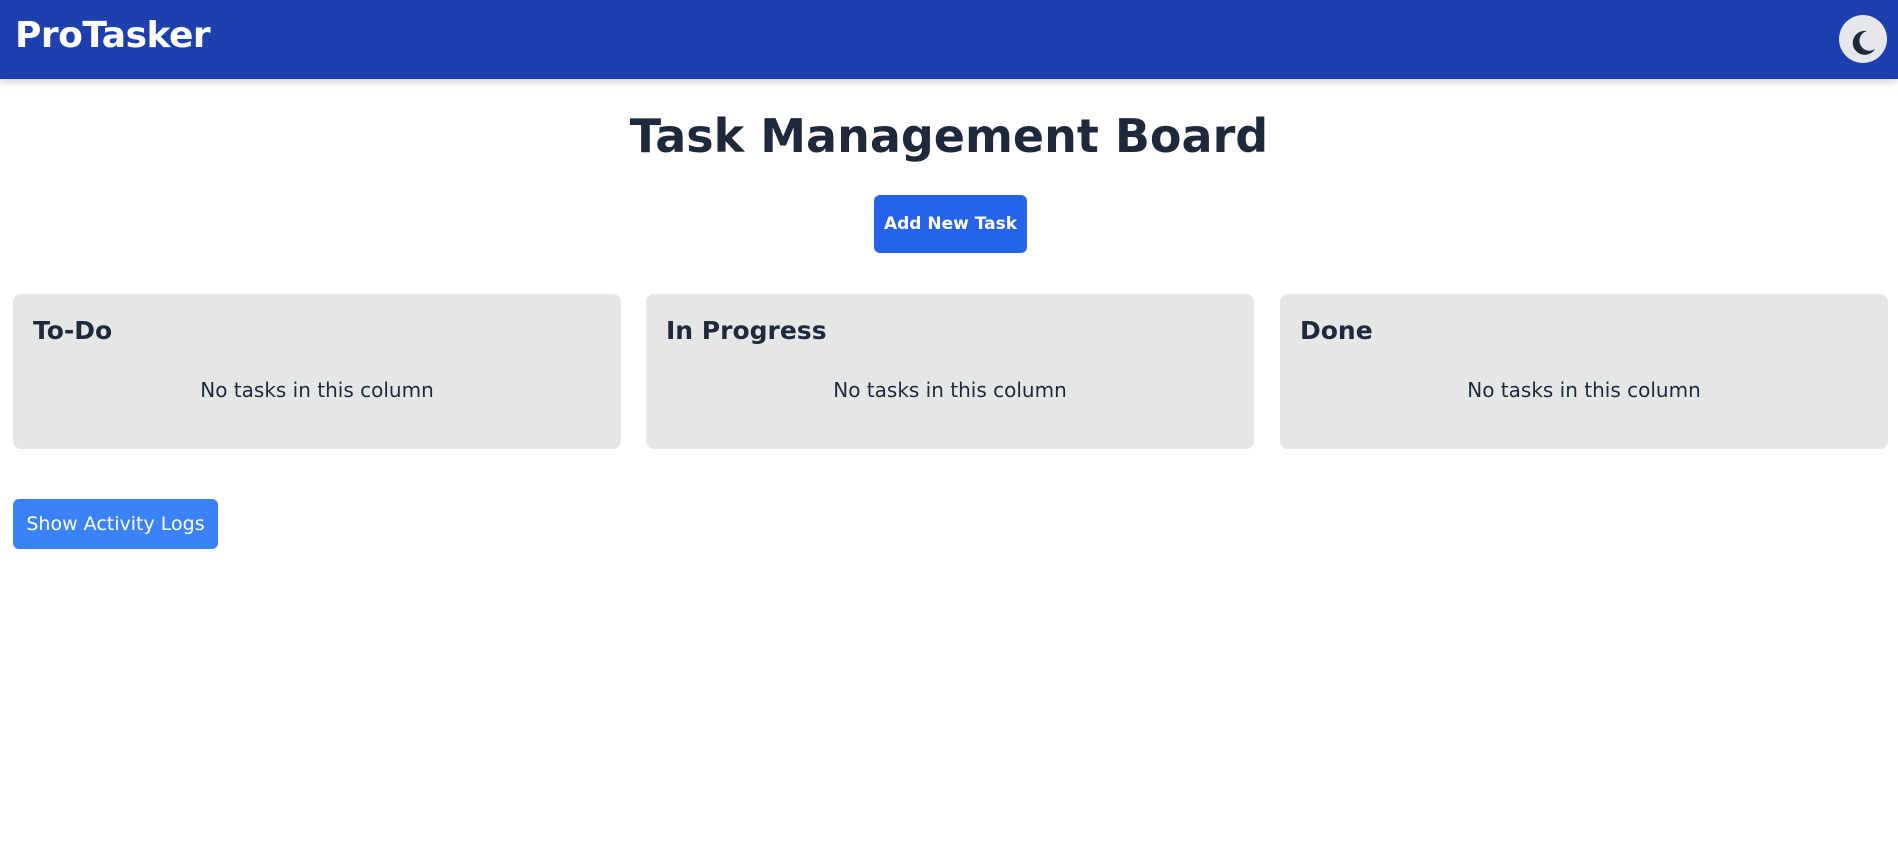 The image size is (1898, 862). What do you see at coordinates (1863, 42) in the screenshot?
I see `moon-icon` at bounding box center [1863, 42].